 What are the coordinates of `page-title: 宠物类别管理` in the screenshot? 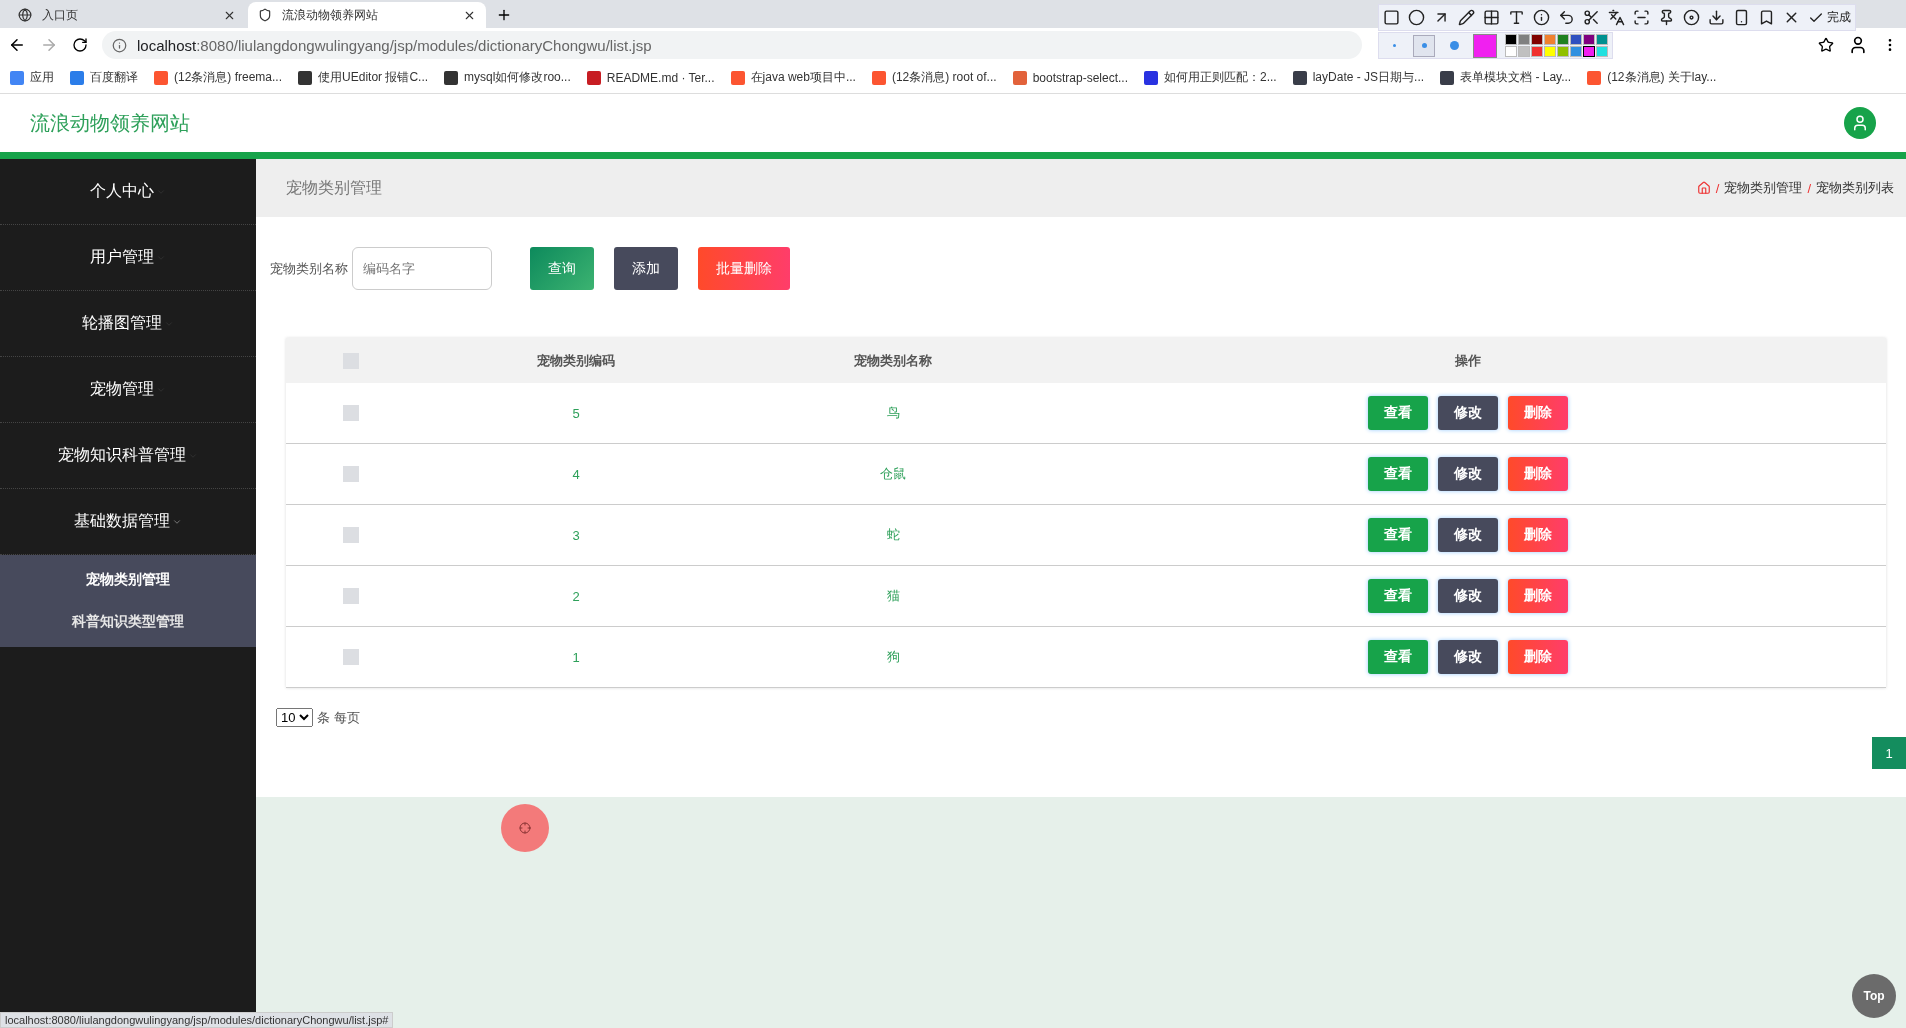 It's located at (334, 187).